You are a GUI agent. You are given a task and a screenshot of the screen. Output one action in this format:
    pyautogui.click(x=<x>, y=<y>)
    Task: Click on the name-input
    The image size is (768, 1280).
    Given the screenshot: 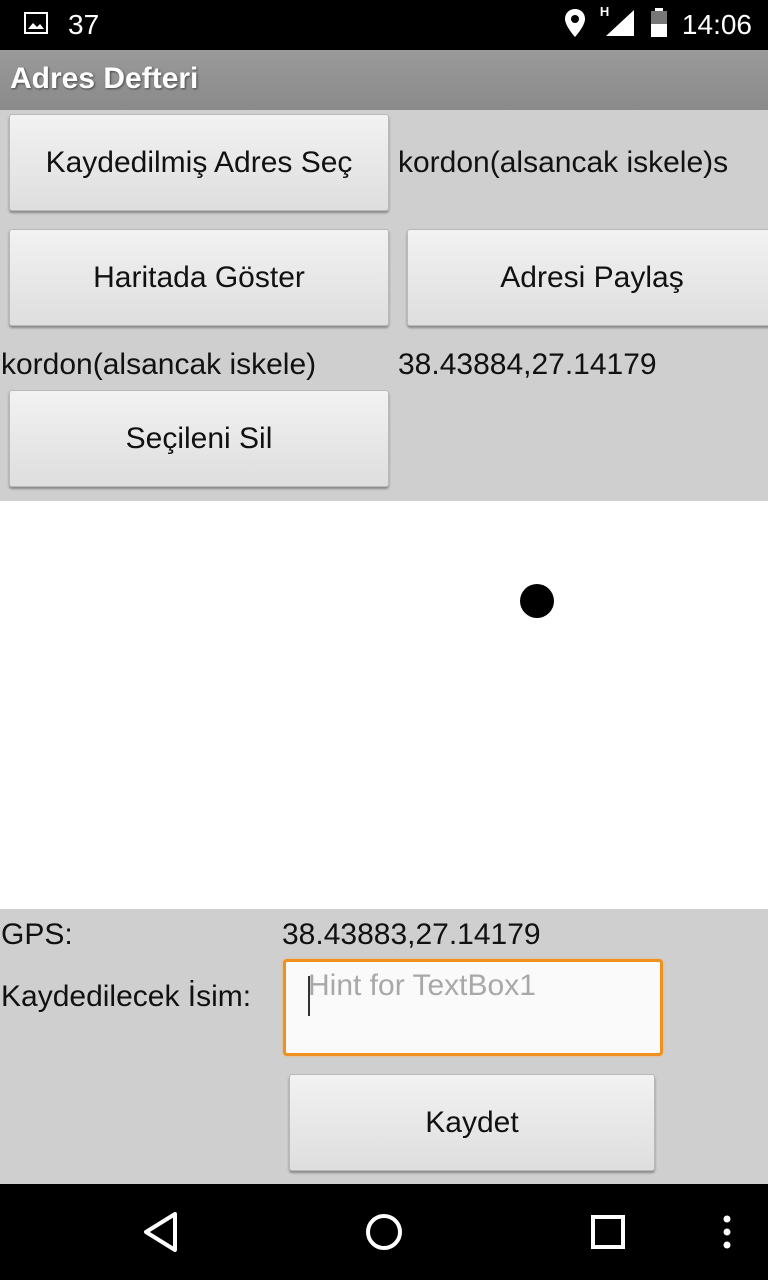 What is the action you would take?
    pyautogui.click(x=473, y=985)
    